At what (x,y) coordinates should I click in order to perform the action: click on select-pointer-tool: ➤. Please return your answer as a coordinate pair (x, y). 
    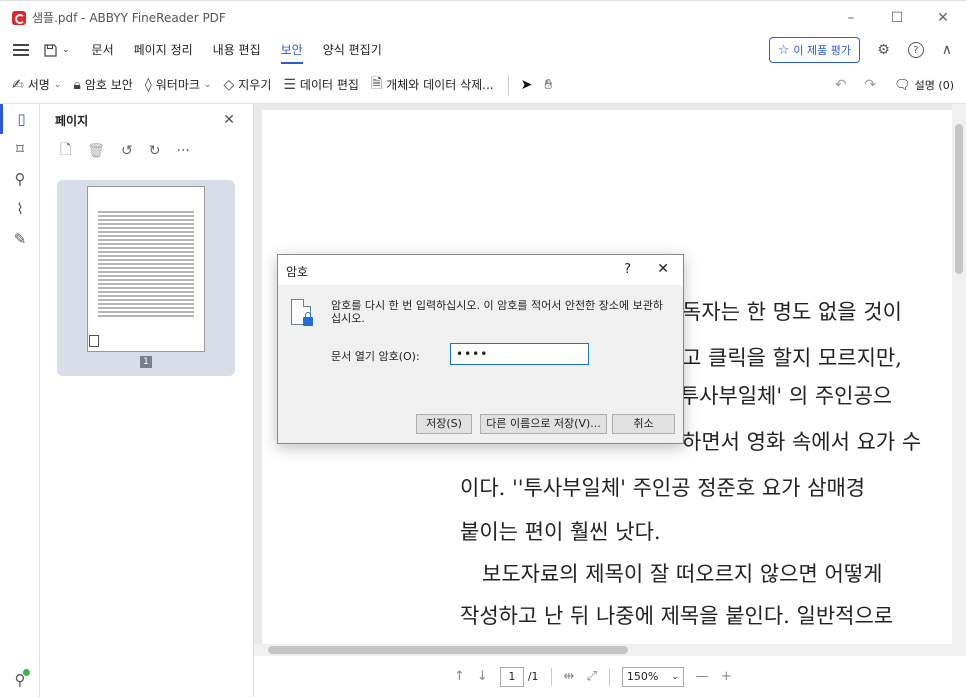
    Looking at the image, I should click on (527, 85).